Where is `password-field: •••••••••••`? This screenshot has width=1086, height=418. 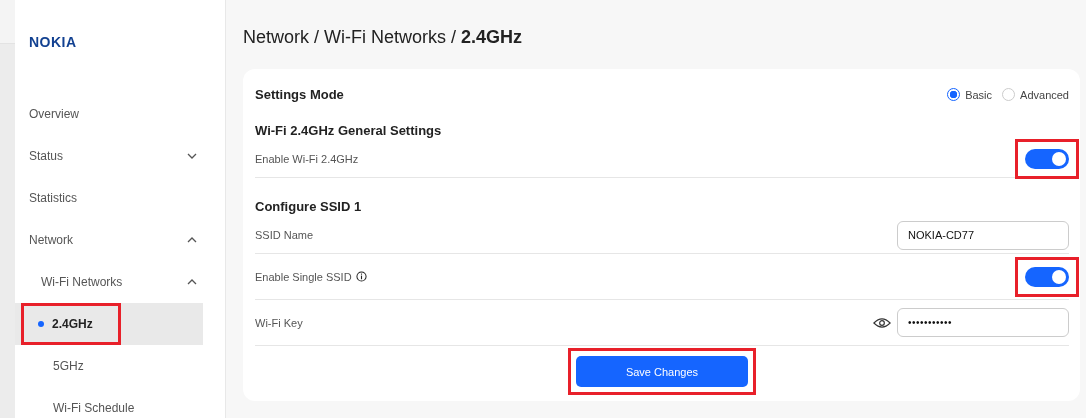
password-field: ••••••••••• is located at coordinates (983, 322).